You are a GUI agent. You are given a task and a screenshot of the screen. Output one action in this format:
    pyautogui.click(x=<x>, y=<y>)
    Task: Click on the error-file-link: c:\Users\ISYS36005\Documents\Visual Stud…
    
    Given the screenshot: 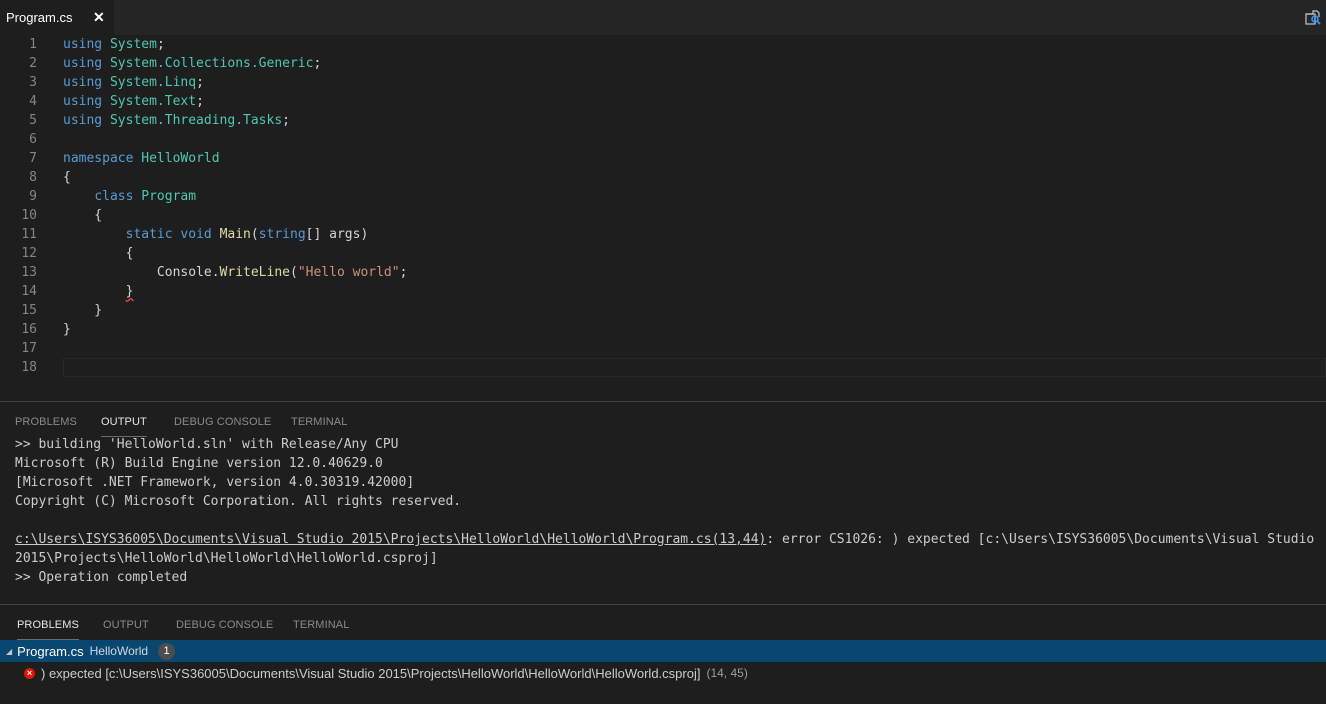 What is the action you would take?
    pyautogui.click(x=390, y=539)
    